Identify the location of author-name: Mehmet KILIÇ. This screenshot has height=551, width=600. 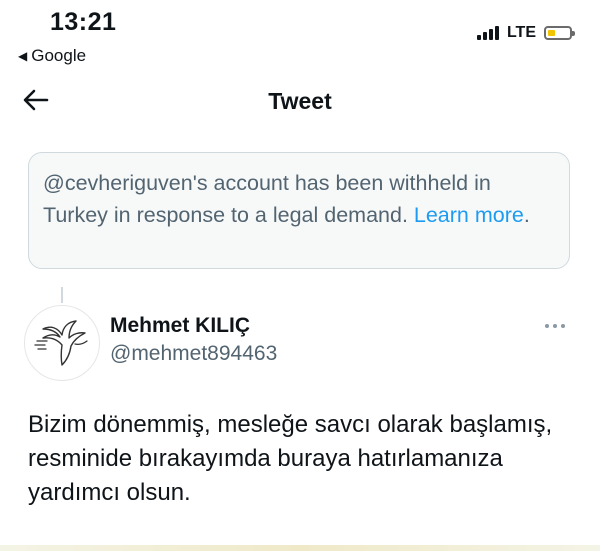
(180, 326).